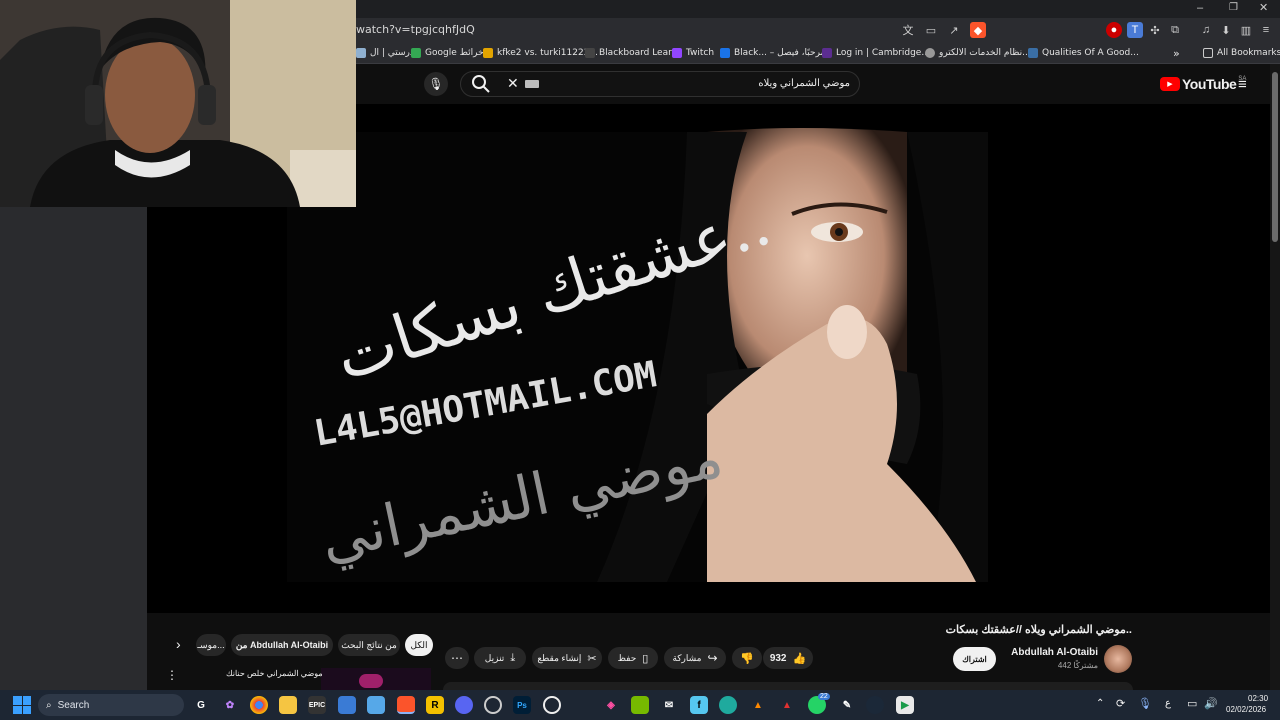  I want to click on clear-search-icon: ✕, so click(513, 83).